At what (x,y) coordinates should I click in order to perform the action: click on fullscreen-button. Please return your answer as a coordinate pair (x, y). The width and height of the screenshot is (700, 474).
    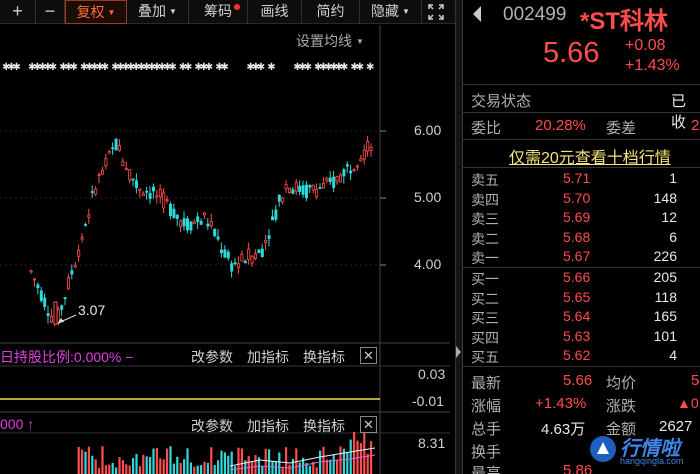
    Looking at the image, I should click on (436, 12).